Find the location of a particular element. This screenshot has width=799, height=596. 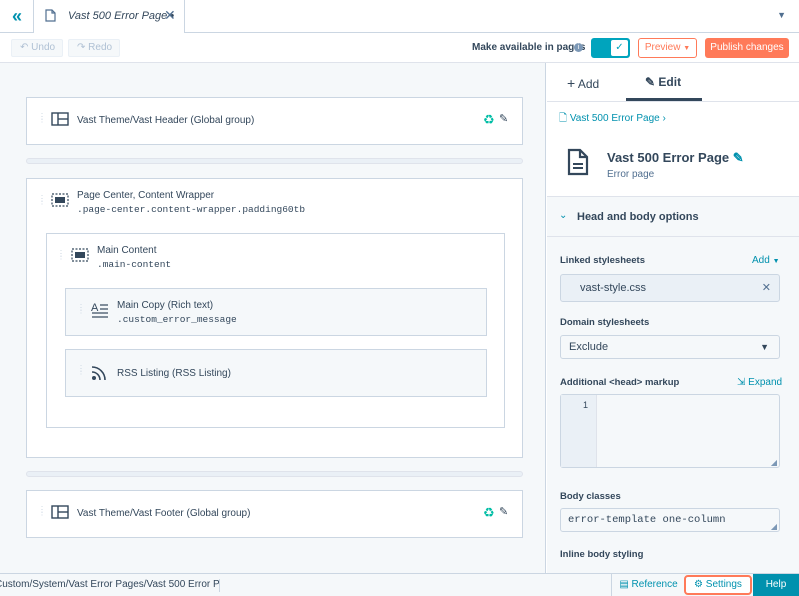

tab-add: + Add is located at coordinates (583, 83).